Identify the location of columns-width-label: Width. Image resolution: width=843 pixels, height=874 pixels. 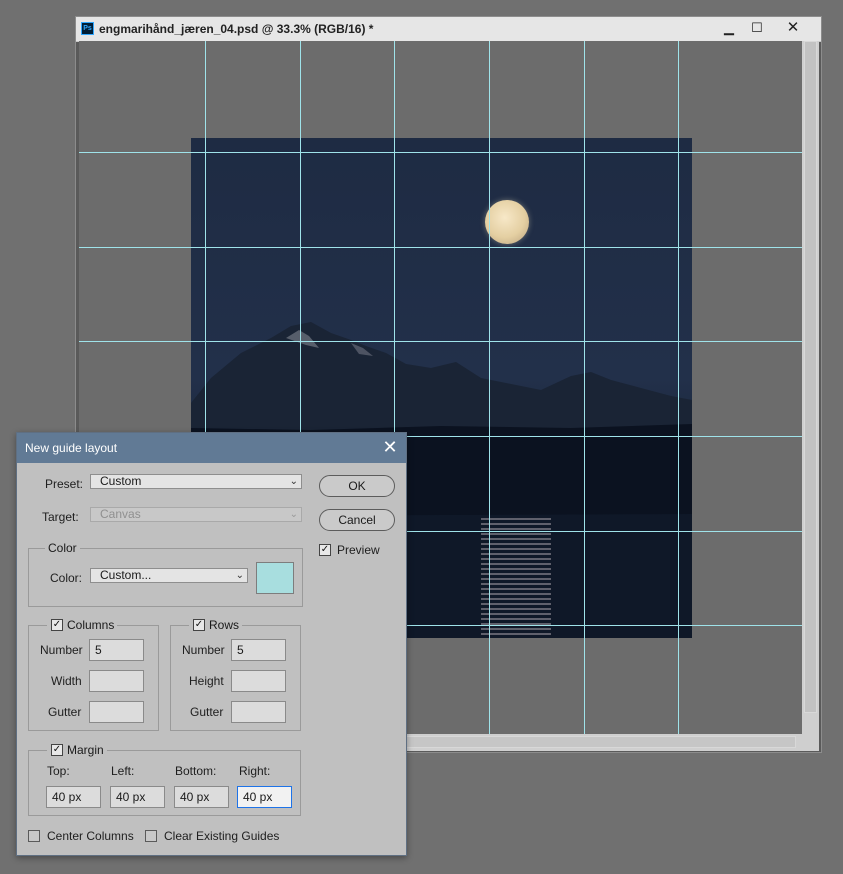
(66, 681).